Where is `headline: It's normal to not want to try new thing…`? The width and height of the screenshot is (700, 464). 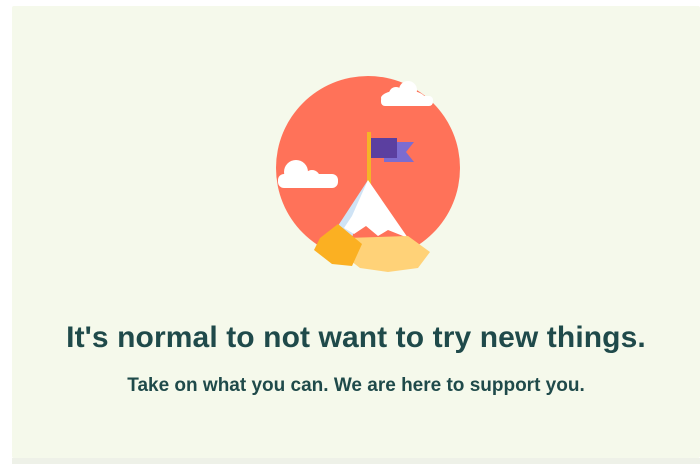 headline: It's normal to not want to try new thing… is located at coordinates (356, 337).